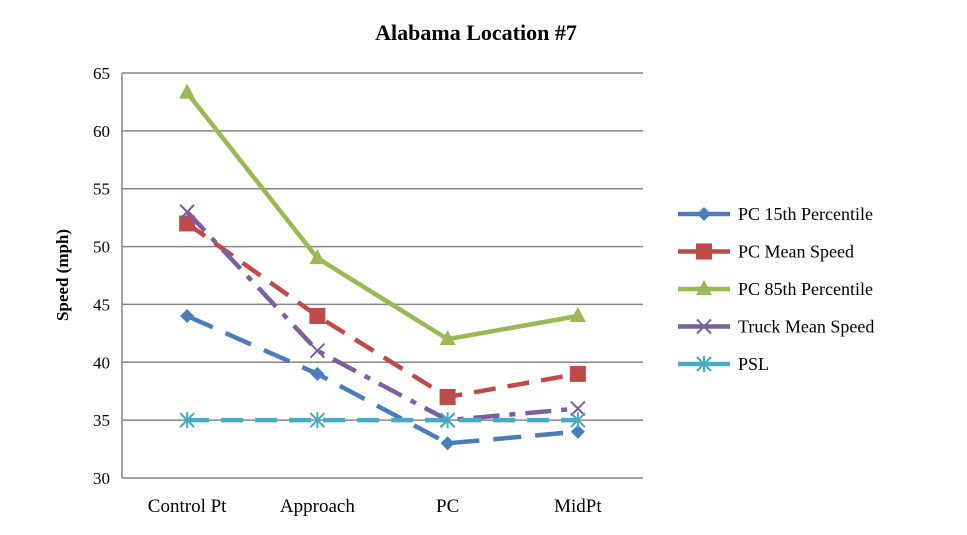 This screenshot has height=535, width=967. Describe the element at coordinates (753, 364) in the screenshot. I see `legend-label: PSL` at that location.